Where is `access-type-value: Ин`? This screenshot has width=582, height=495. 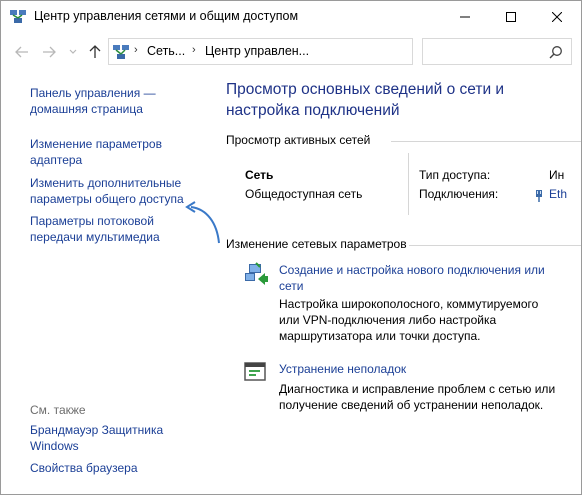
access-type-value: Ин is located at coordinates (557, 175).